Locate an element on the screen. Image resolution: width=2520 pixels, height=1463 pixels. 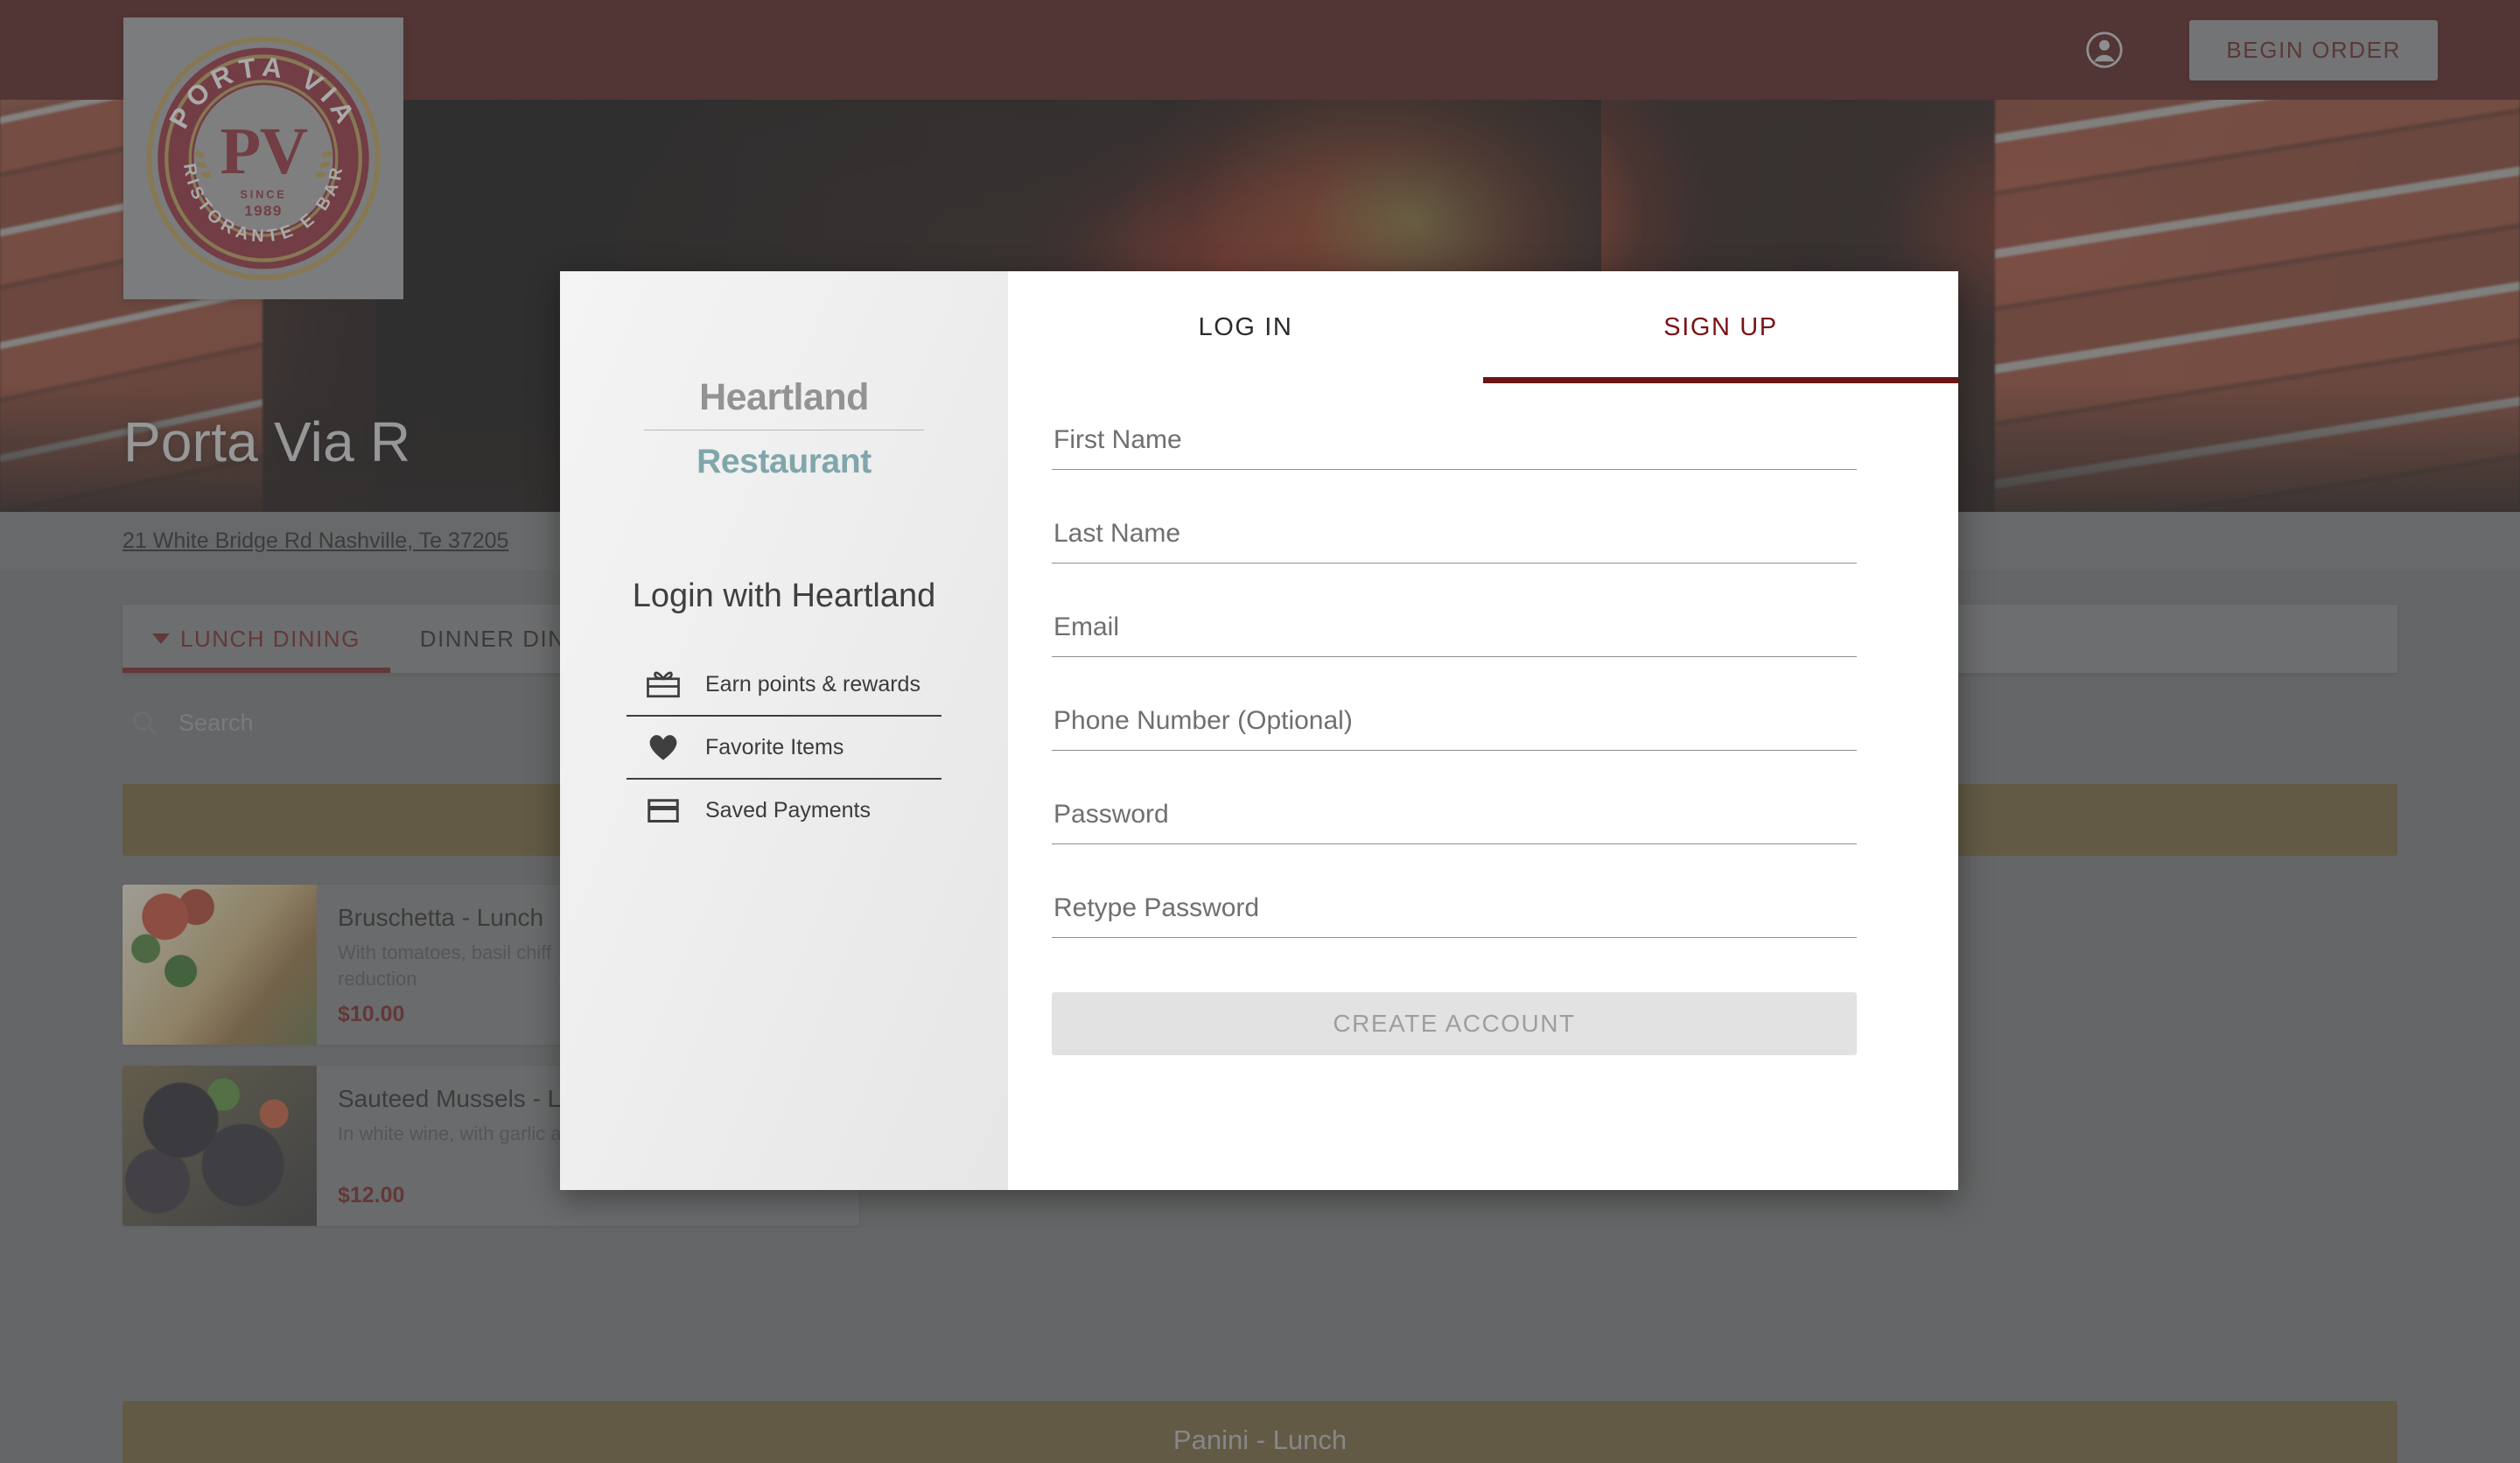
perk-label: Saved Payments is located at coordinates (788, 809).